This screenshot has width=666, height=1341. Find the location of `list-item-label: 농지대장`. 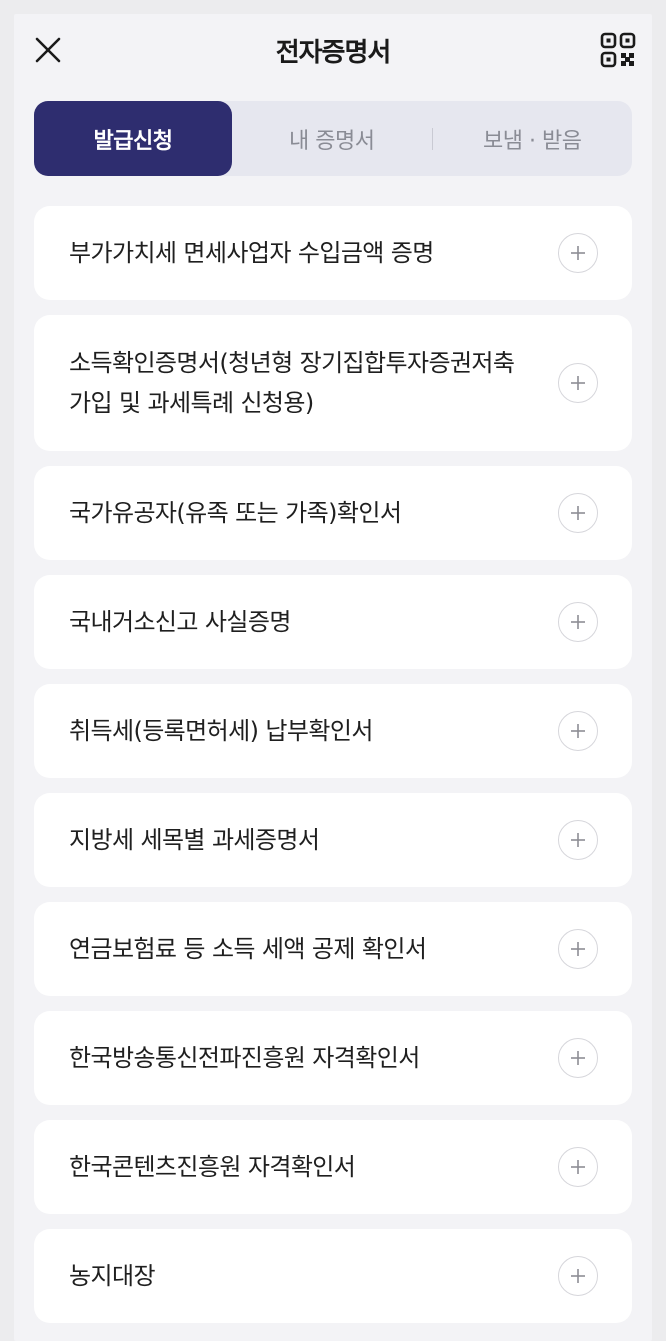

list-item-label: 농지대장 is located at coordinates (112, 1276).